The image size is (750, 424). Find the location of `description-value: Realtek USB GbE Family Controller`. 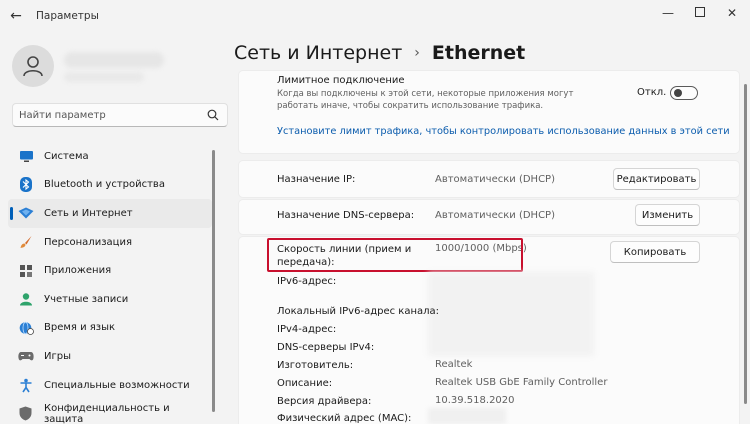

description-value: Realtek USB GbE Family Controller is located at coordinates (521, 382).